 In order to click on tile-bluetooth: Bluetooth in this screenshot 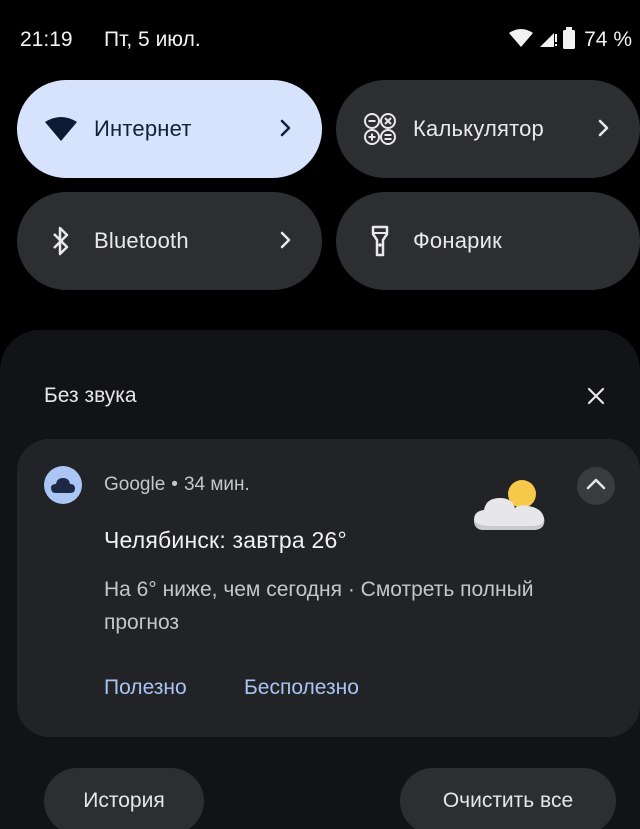, I will do `click(169, 241)`.